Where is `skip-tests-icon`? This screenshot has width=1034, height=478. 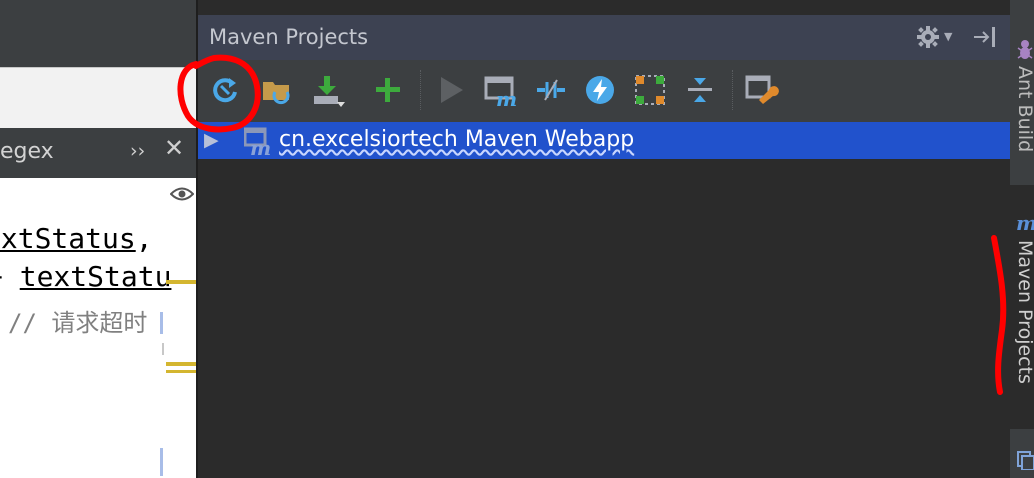 skip-tests-icon is located at coordinates (600, 90).